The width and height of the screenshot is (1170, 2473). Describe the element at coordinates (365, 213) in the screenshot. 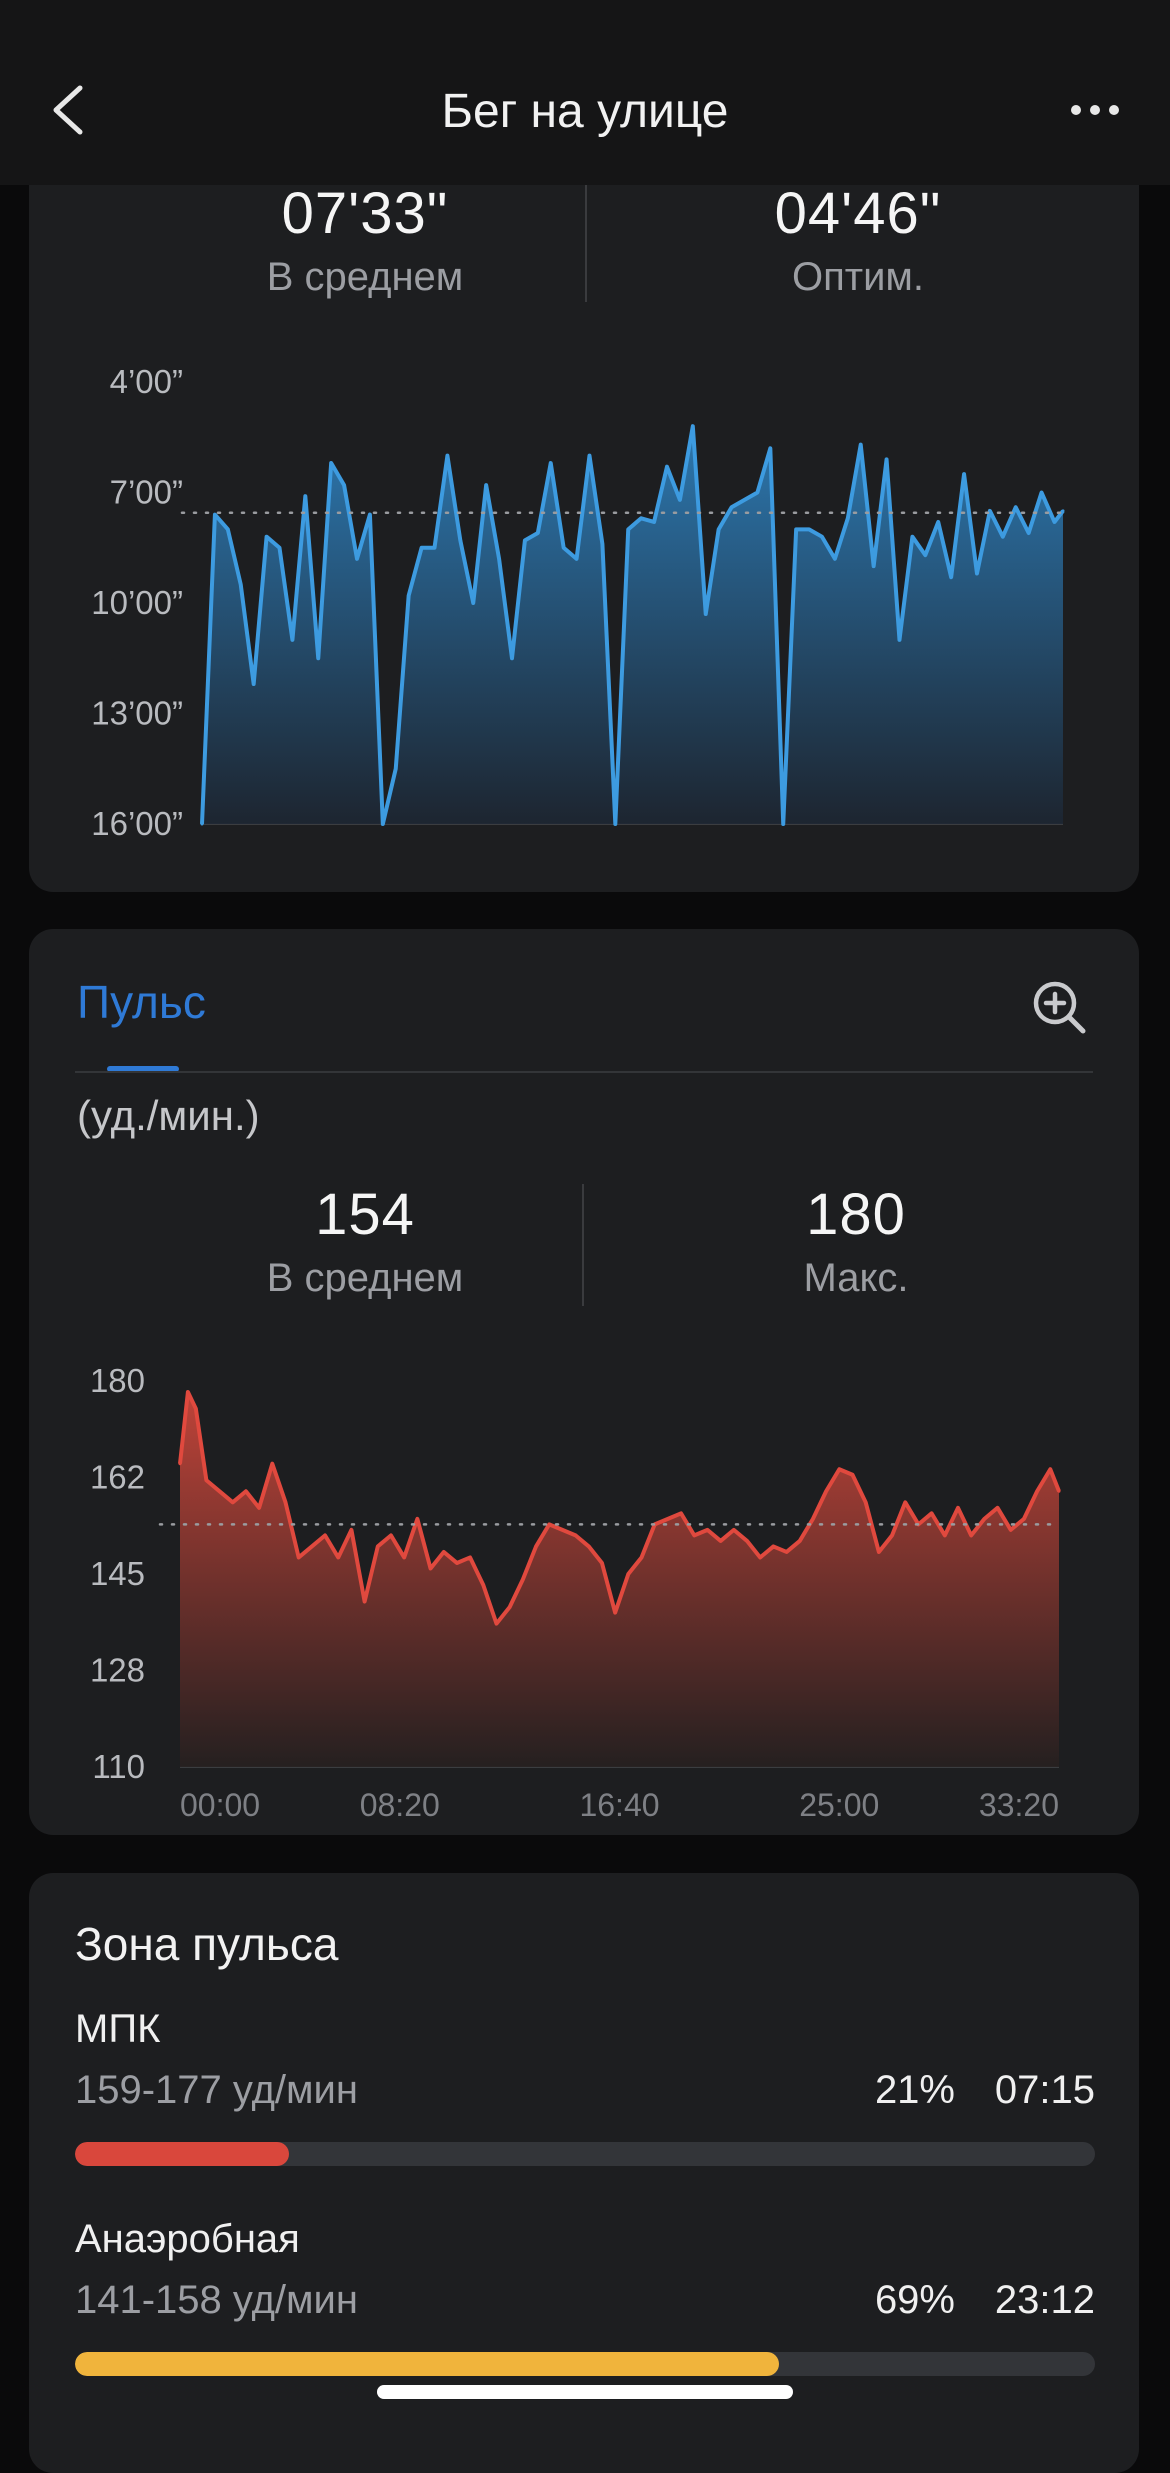

I see `pace-average-value: 07'33"` at that location.